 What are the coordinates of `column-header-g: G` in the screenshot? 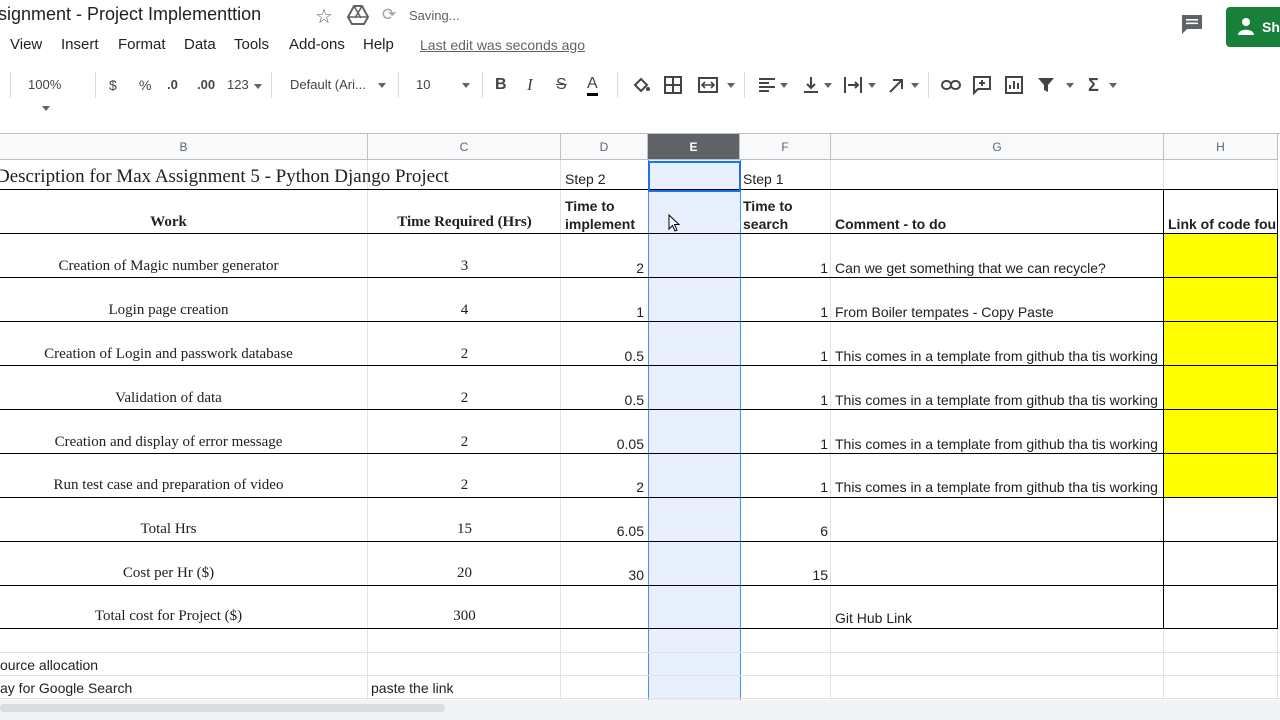 It's located at (997, 147).